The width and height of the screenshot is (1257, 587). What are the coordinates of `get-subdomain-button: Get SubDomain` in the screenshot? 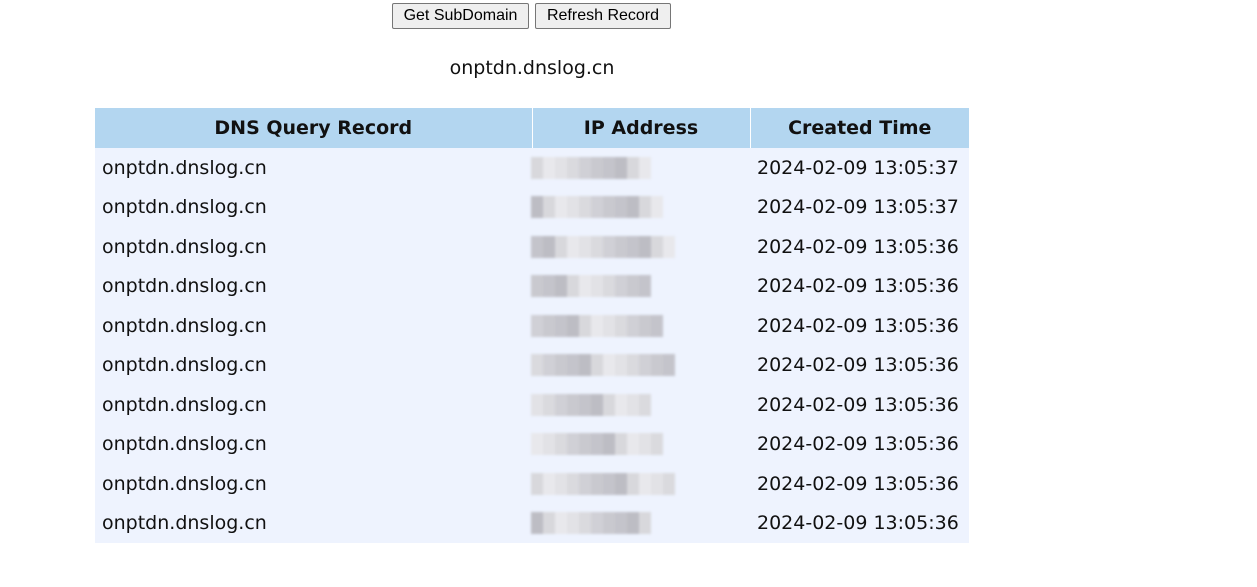 It's located at (460, 16).